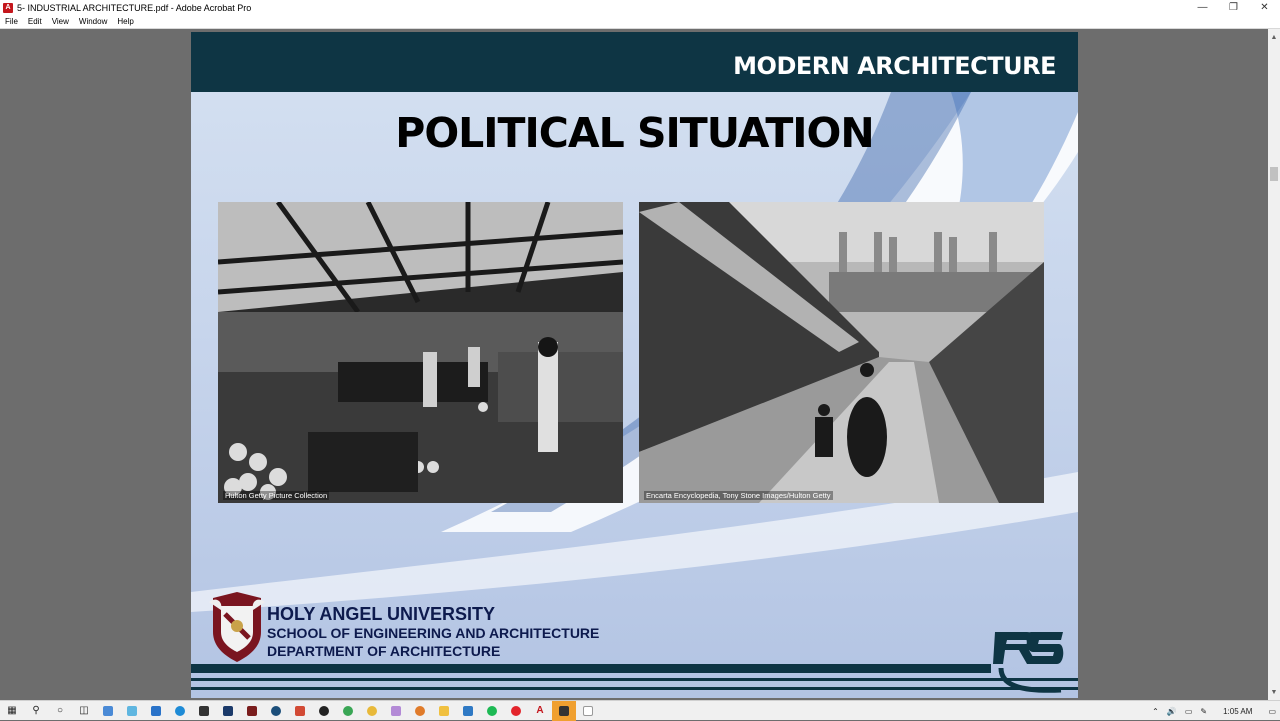 This screenshot has height=721, width=1280. Describe the element at coordinates (228, 711) in the screenshot. I see `terminal-icon` at that location.